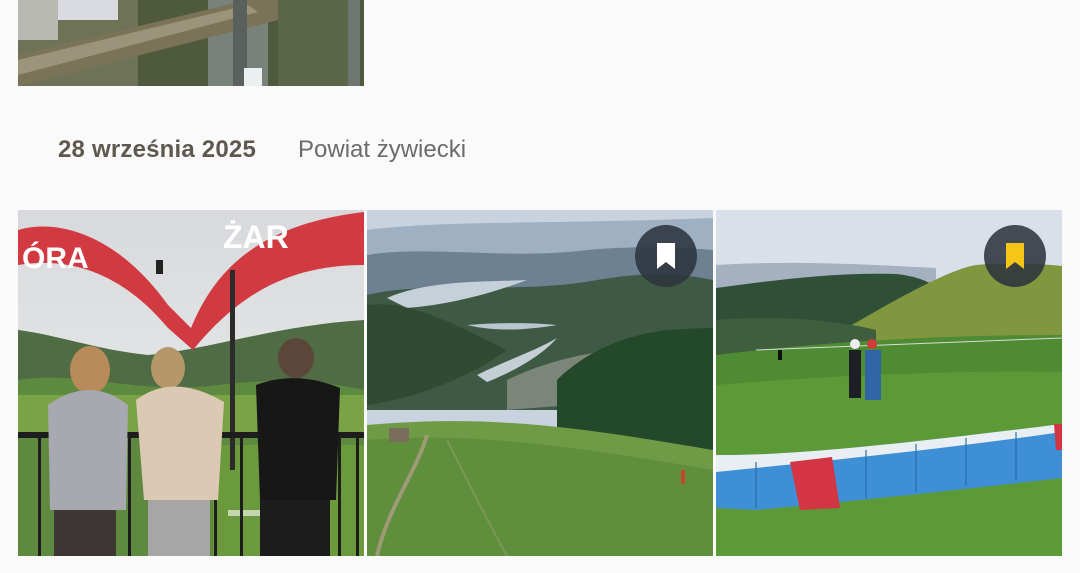  What do you see at coordinates (55, 258) in the screenshot?
I see `heart-sign-left-text: ÓRA` at bounding box center [55, 258].